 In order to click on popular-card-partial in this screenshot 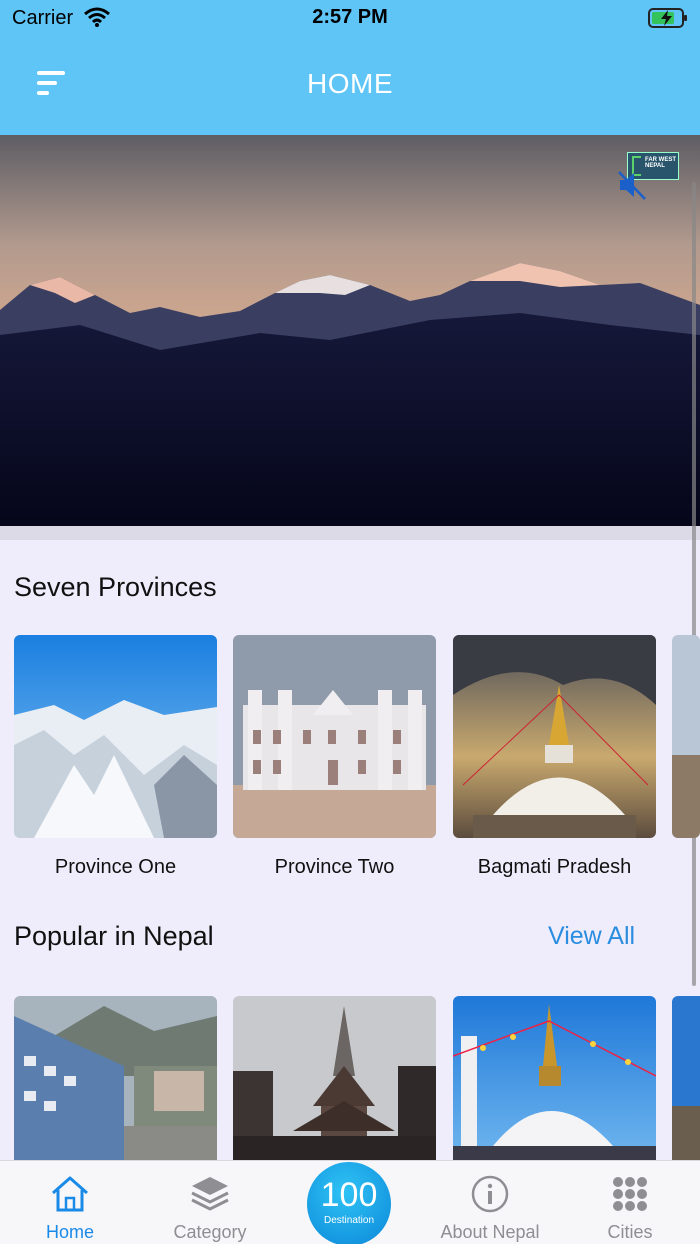, I will do `click(686, 1078)`.